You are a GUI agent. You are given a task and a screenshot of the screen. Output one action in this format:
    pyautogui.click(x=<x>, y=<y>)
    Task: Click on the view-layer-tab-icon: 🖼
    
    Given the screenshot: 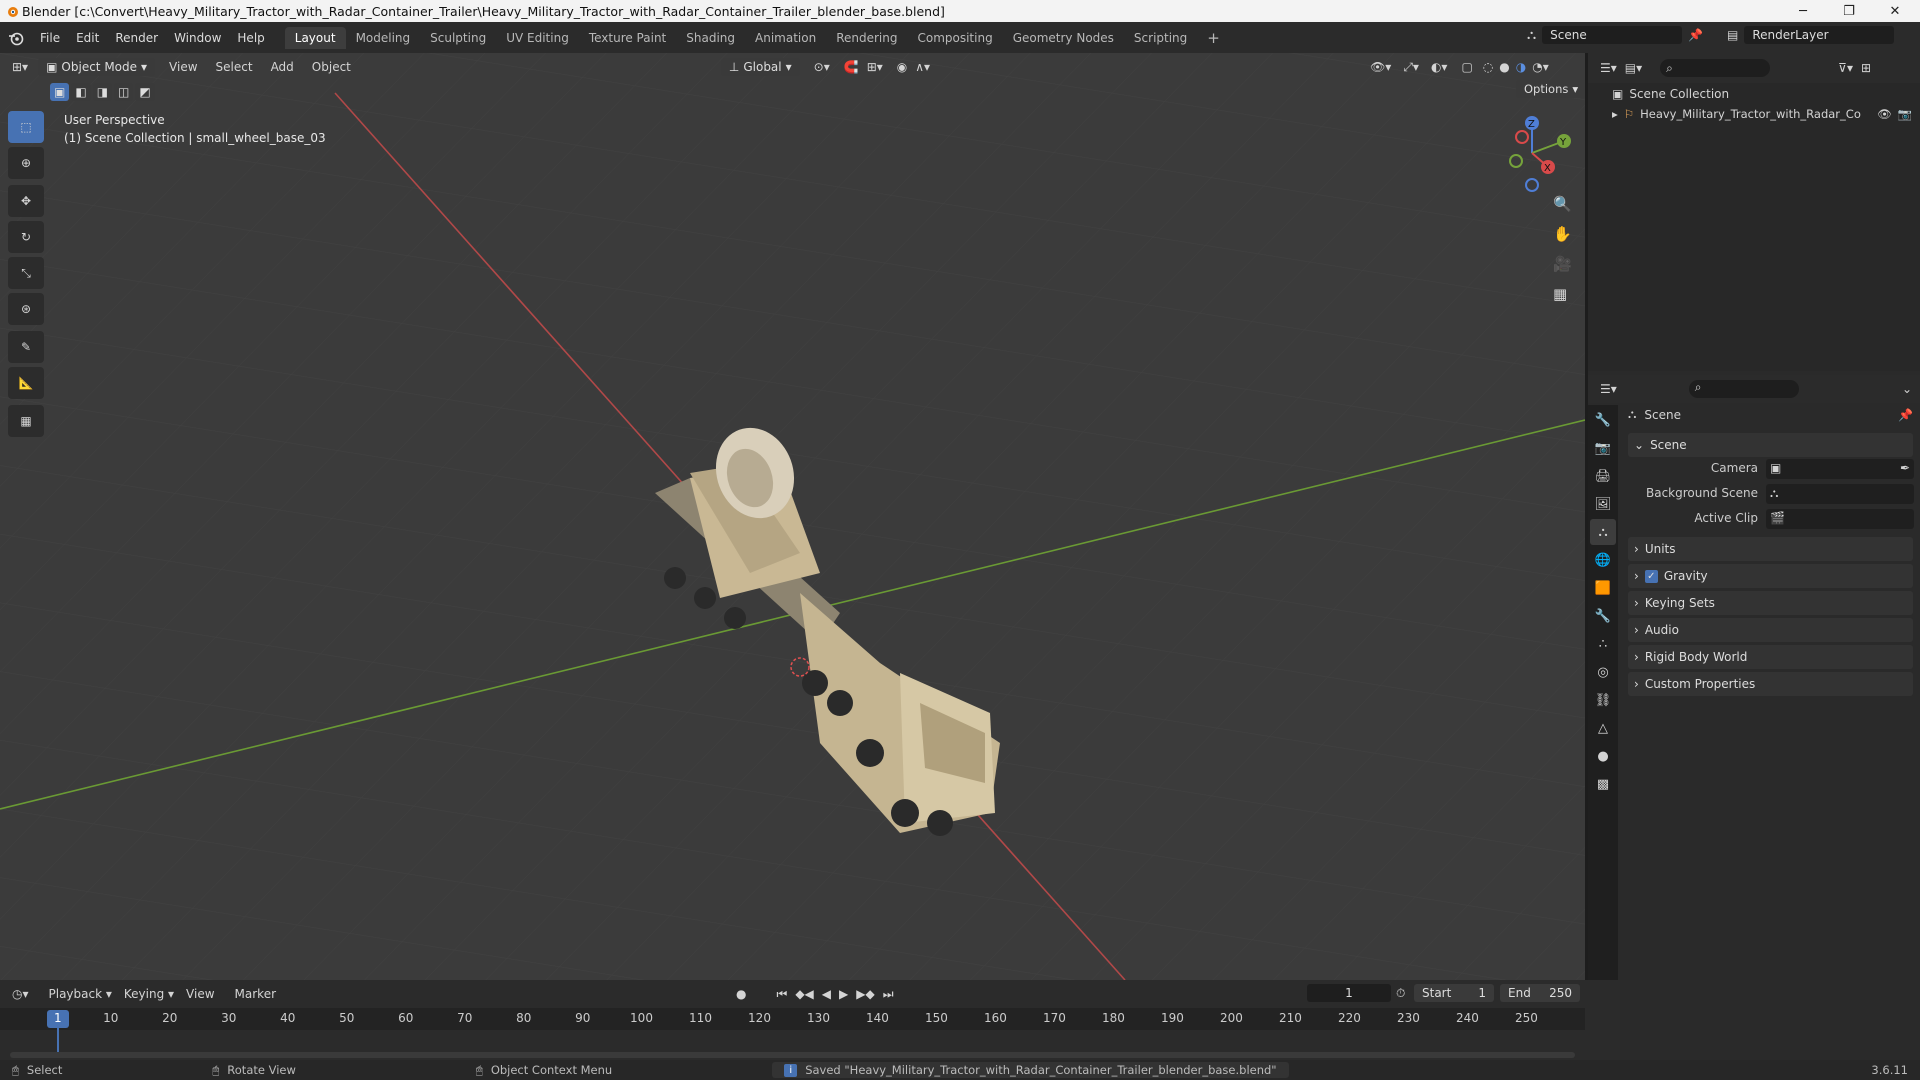 What is the action you would take?
    pyautogui.click(x=1603, y=504)
    